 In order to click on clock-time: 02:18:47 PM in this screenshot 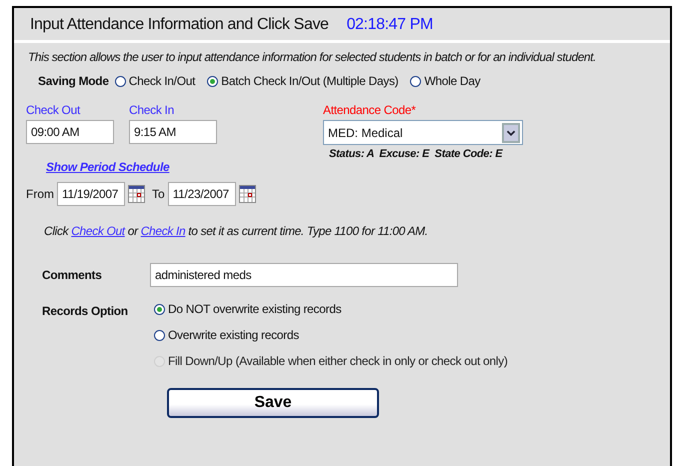, I will do `click(389, 25)`.